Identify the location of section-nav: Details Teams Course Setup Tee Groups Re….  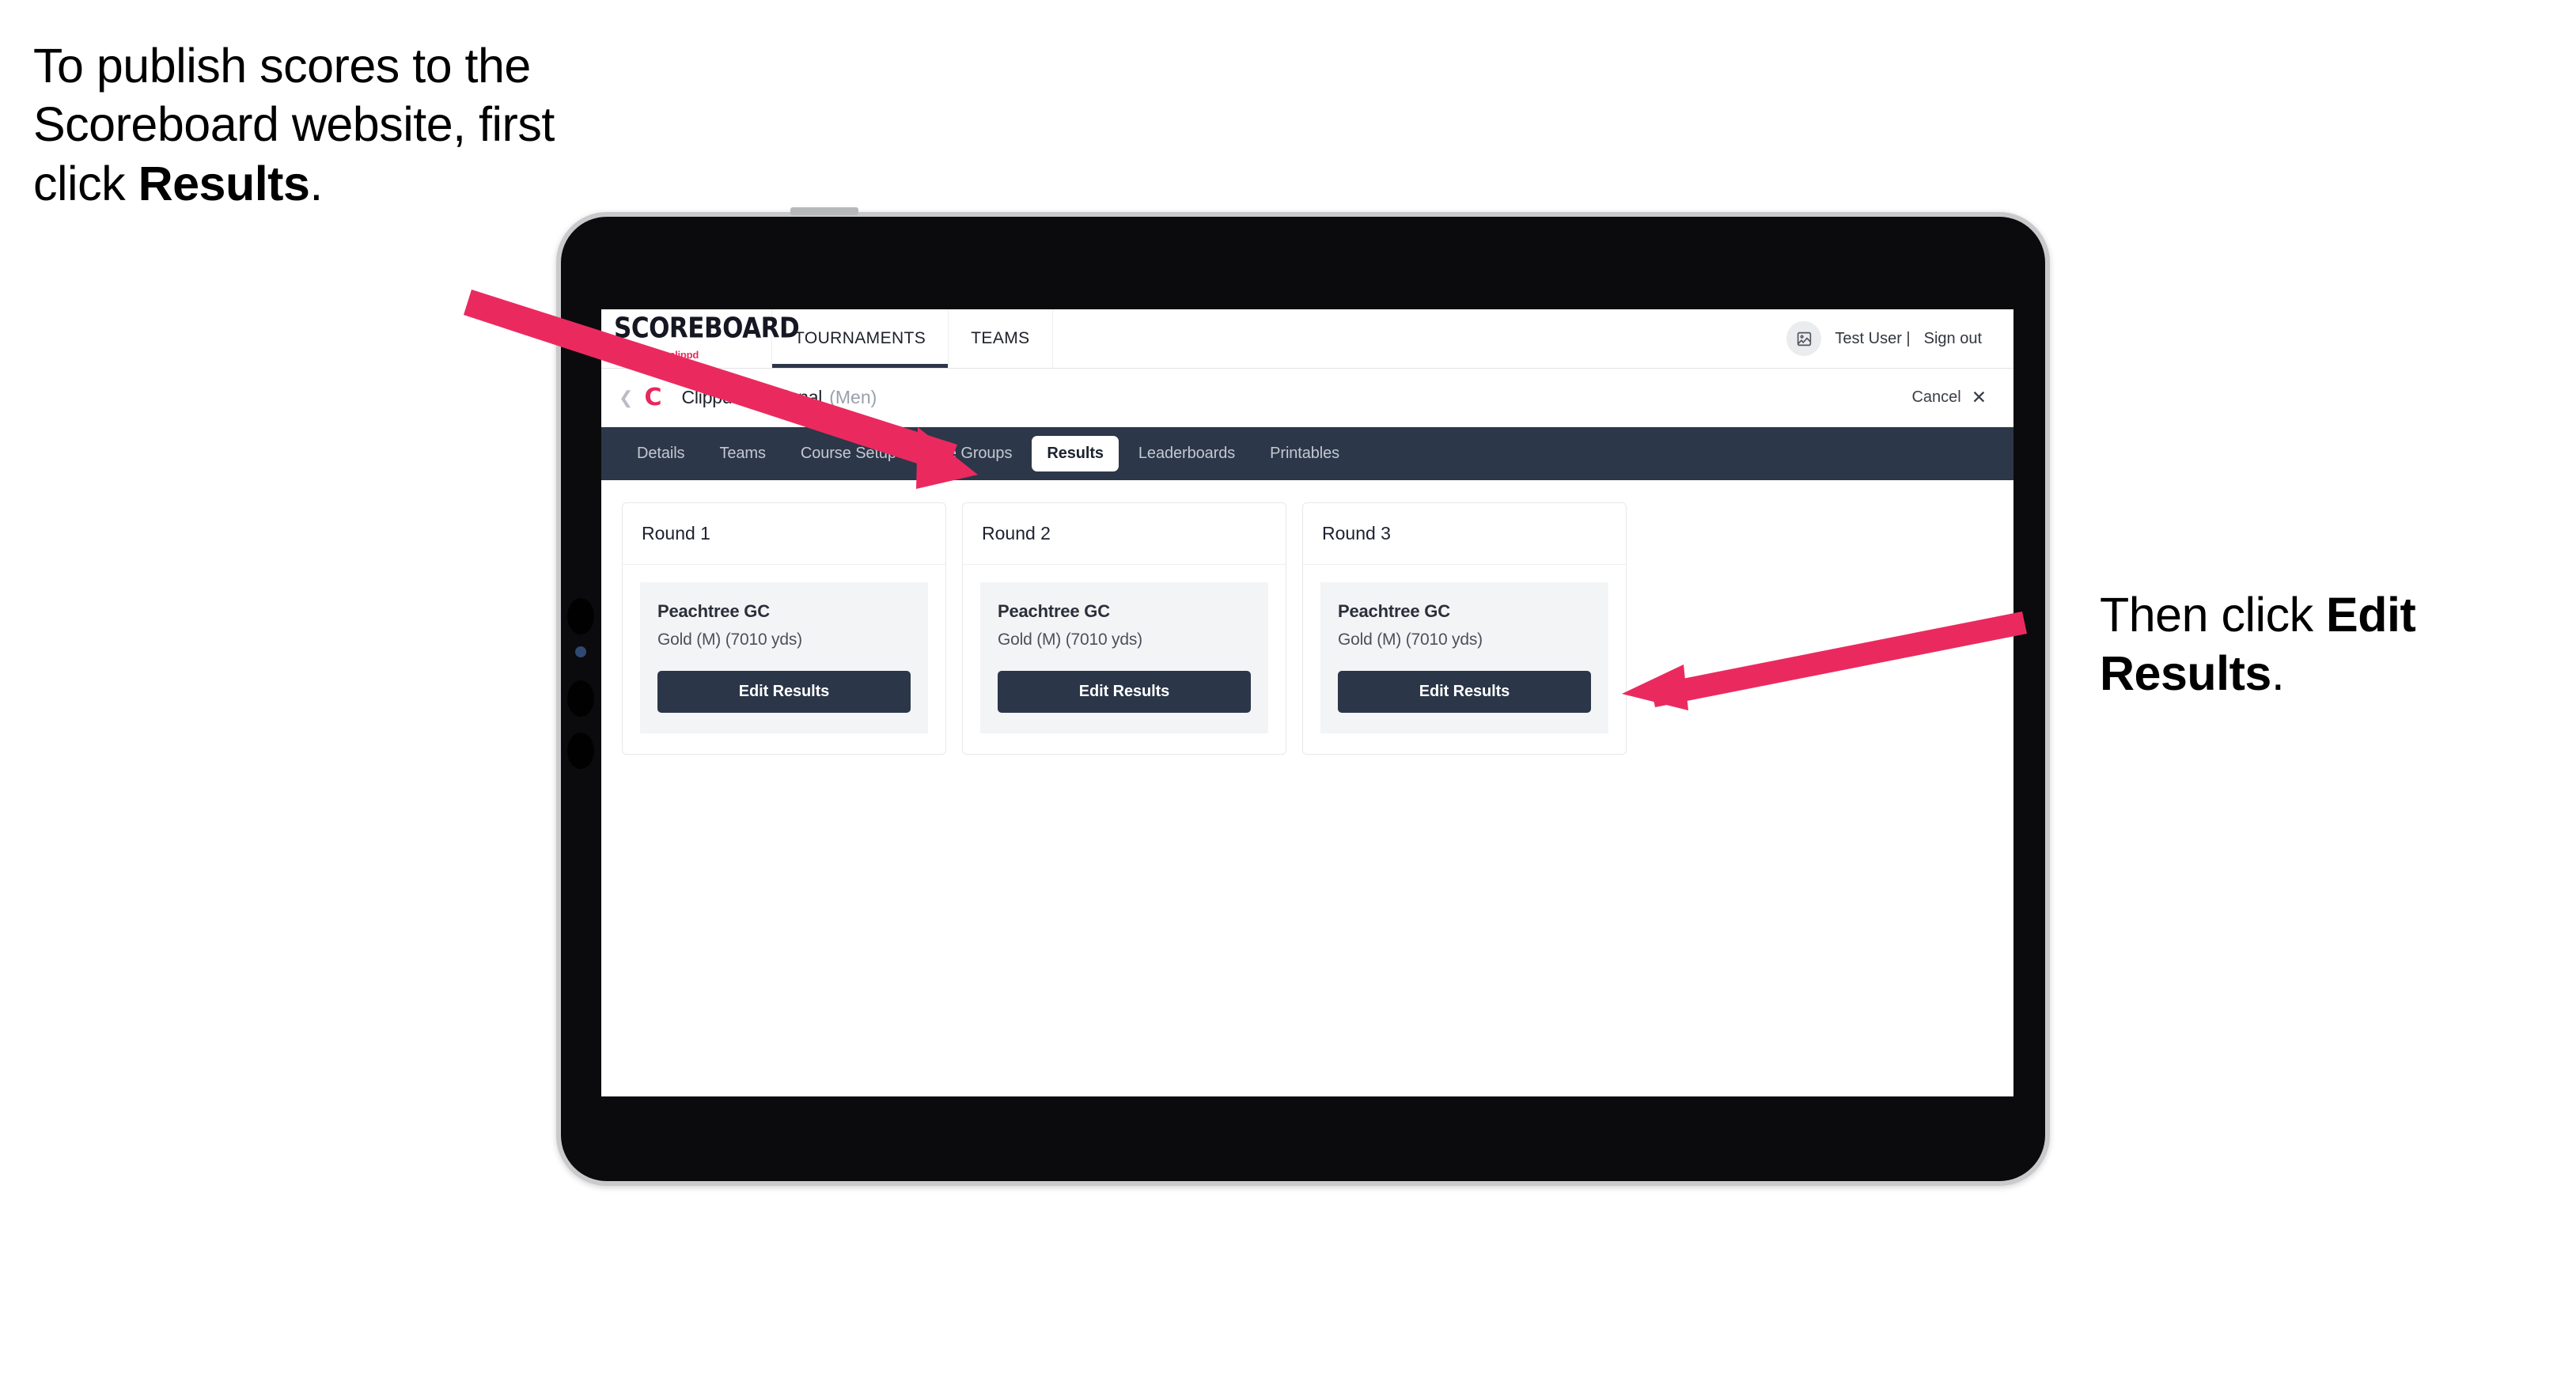
(1307, 454).